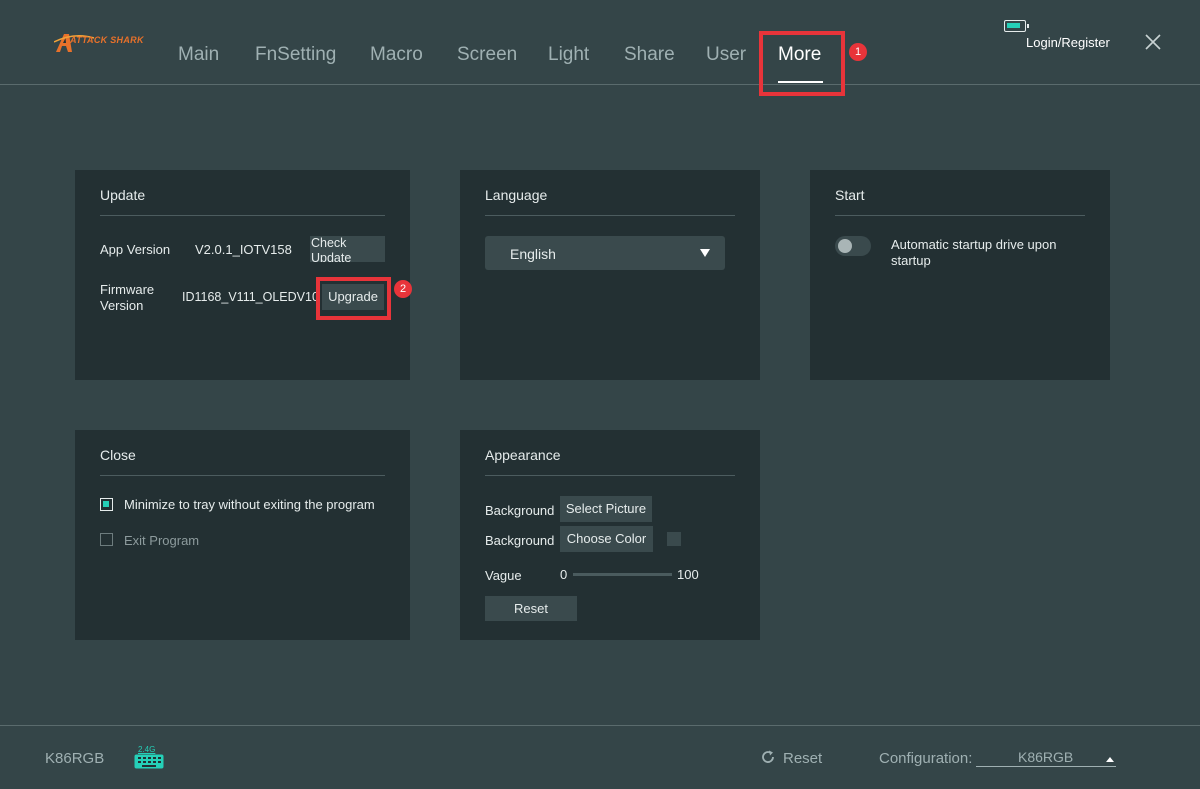  What do you see at coordinates (520, 510) in the screenshot?
I see `background-picture-label: Background` at bounding box center [520, 510].